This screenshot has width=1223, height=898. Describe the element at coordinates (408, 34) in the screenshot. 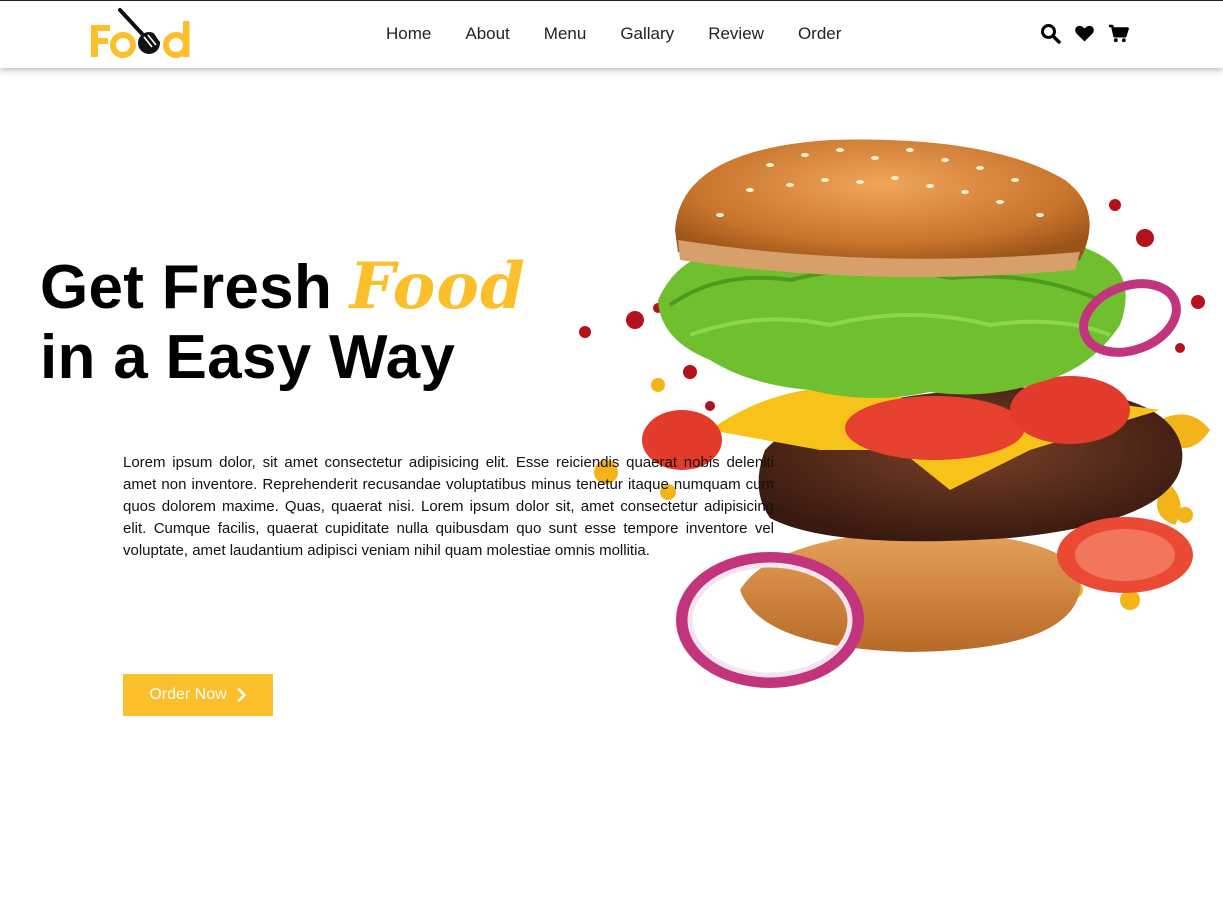

I see `nav-link-home: Home` at that location.